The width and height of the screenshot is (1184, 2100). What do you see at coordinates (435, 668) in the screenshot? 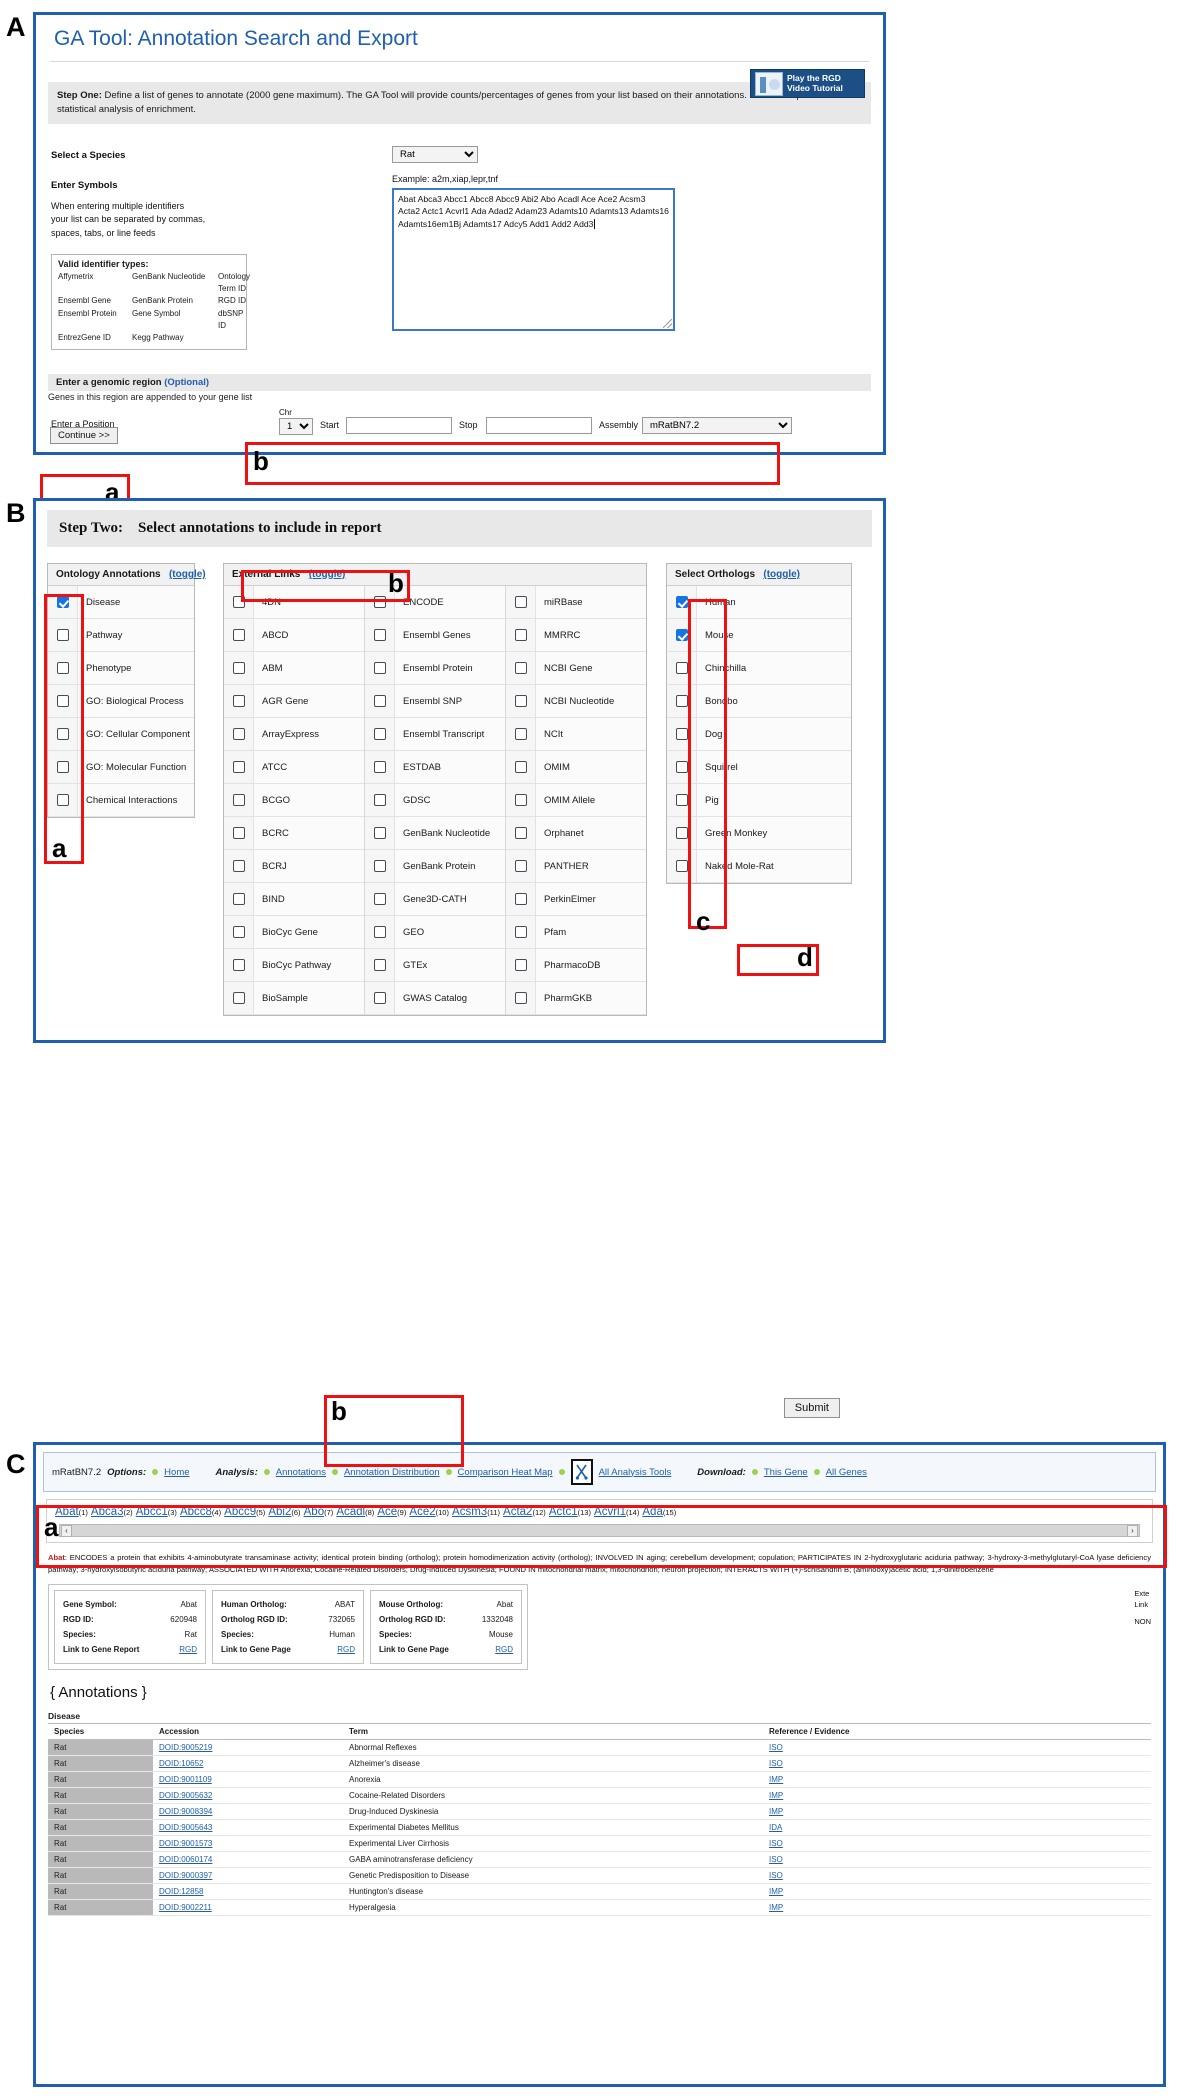
I see `external-link-item-row: Ensembl Protein` at bounding box center [435, 668].